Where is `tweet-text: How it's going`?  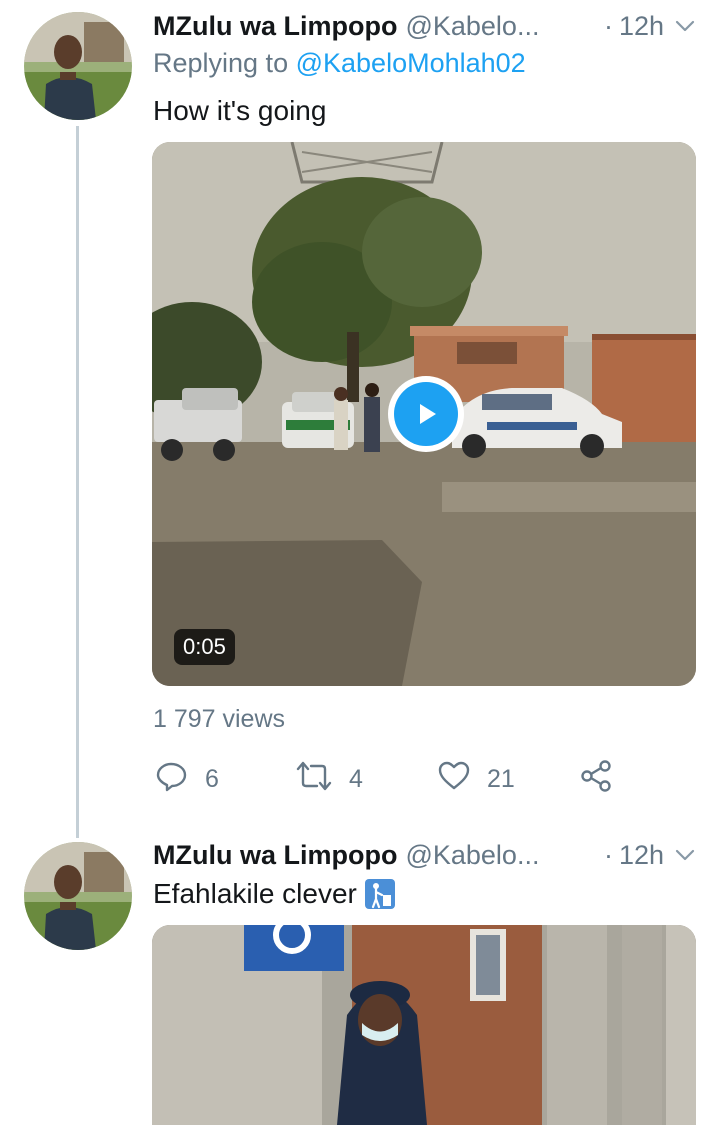 tweet-text: How it's going is located at coordinates (240, 110).